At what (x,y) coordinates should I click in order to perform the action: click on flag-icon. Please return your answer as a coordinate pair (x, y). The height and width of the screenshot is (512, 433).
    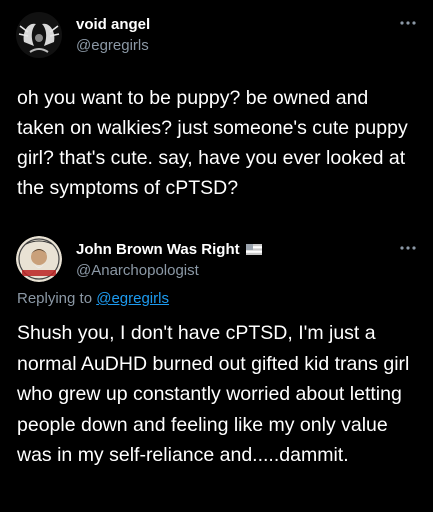
    Looking at the image, I should click on (253, 249).